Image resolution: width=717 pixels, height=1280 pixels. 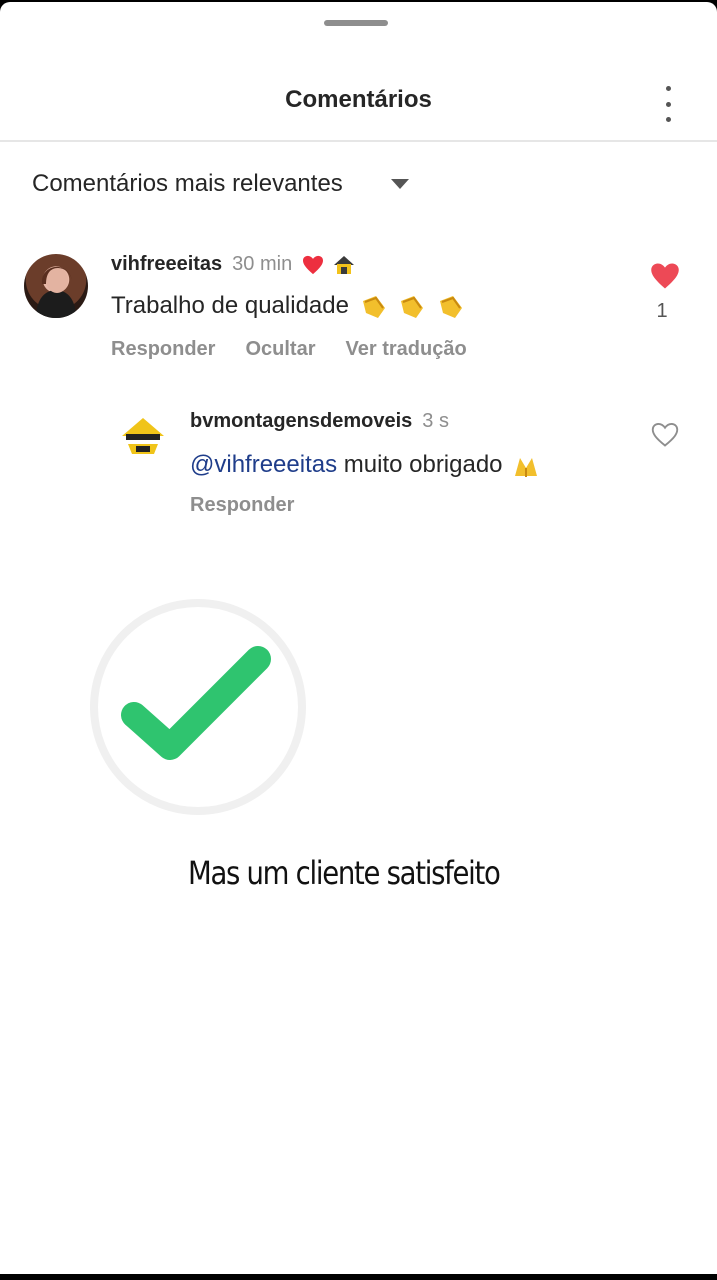 What do you see at coordinates (423, 464) in the screenshot?
I see `reply-text: muito obrigado` at bounding box center [423, 464].